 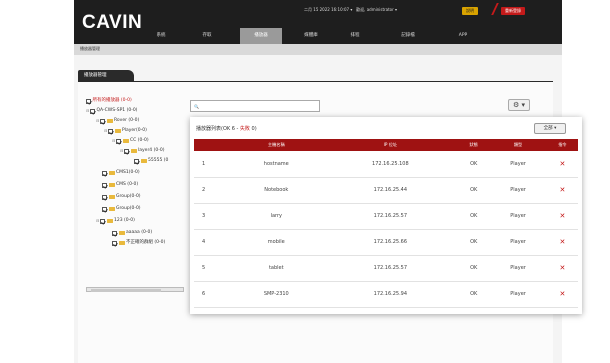 I want to click on tree-item: 所有的播放器 (0-0), so click(x=109, y=101).